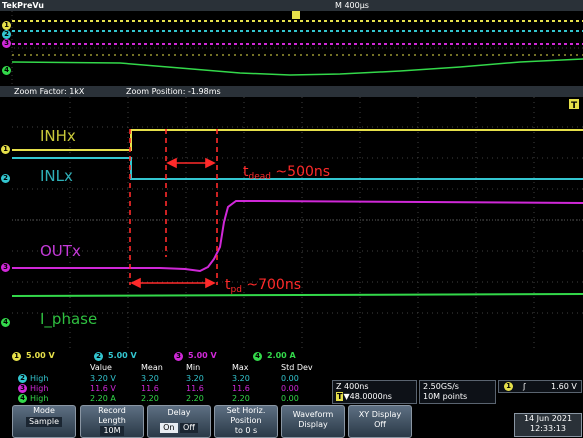 Image resolution: width=583 pixels, height=438 pixels. What do you see at coordinates (296, 15) in the screenshot?
I see `zoom-window-marker` at bounding box center [296, 15].